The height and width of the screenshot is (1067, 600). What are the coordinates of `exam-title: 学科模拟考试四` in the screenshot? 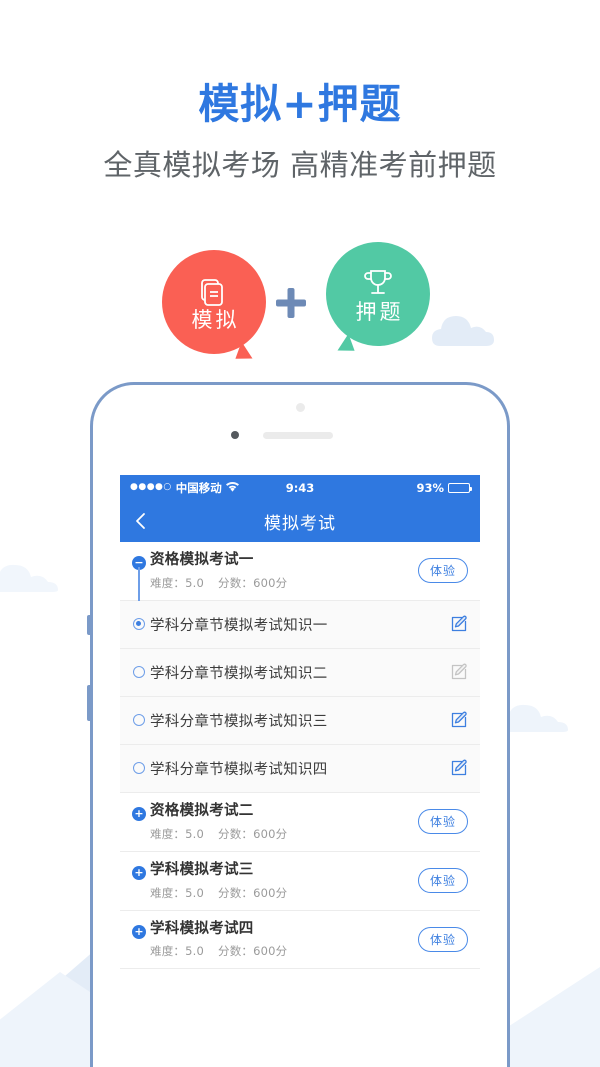 It's located at (202, 928).